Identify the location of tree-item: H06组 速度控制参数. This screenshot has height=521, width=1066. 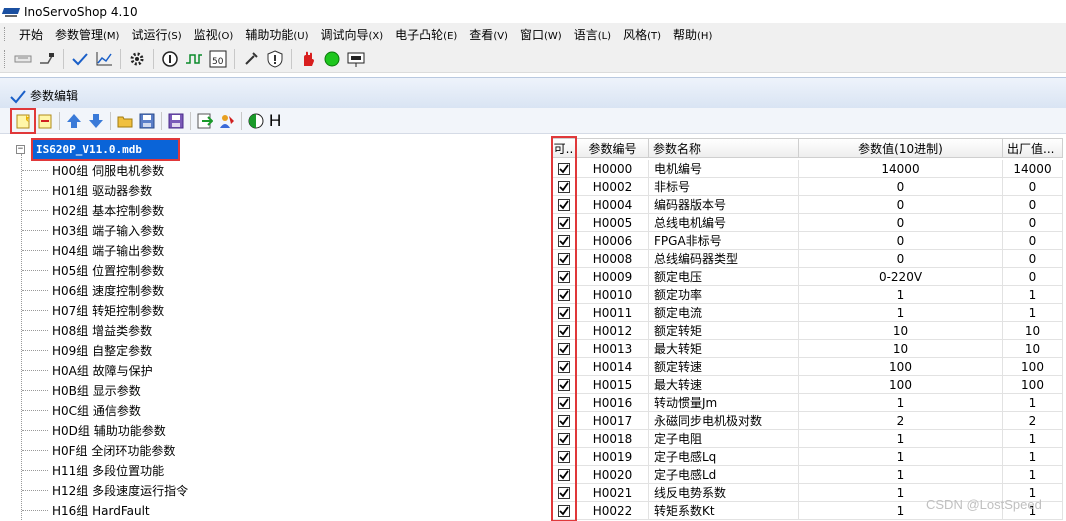
(105, 290).